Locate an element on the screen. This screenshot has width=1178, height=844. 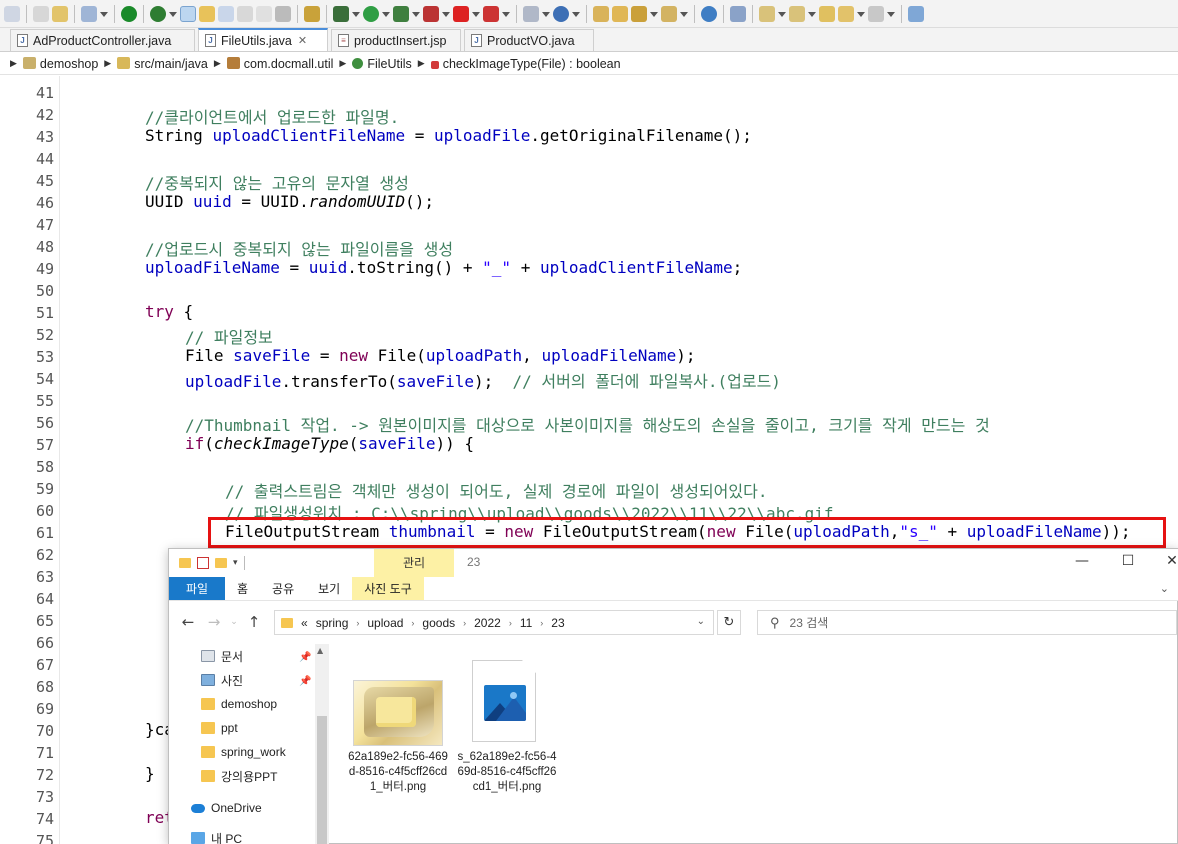
stop-icon is located at coordinates (461, 13).